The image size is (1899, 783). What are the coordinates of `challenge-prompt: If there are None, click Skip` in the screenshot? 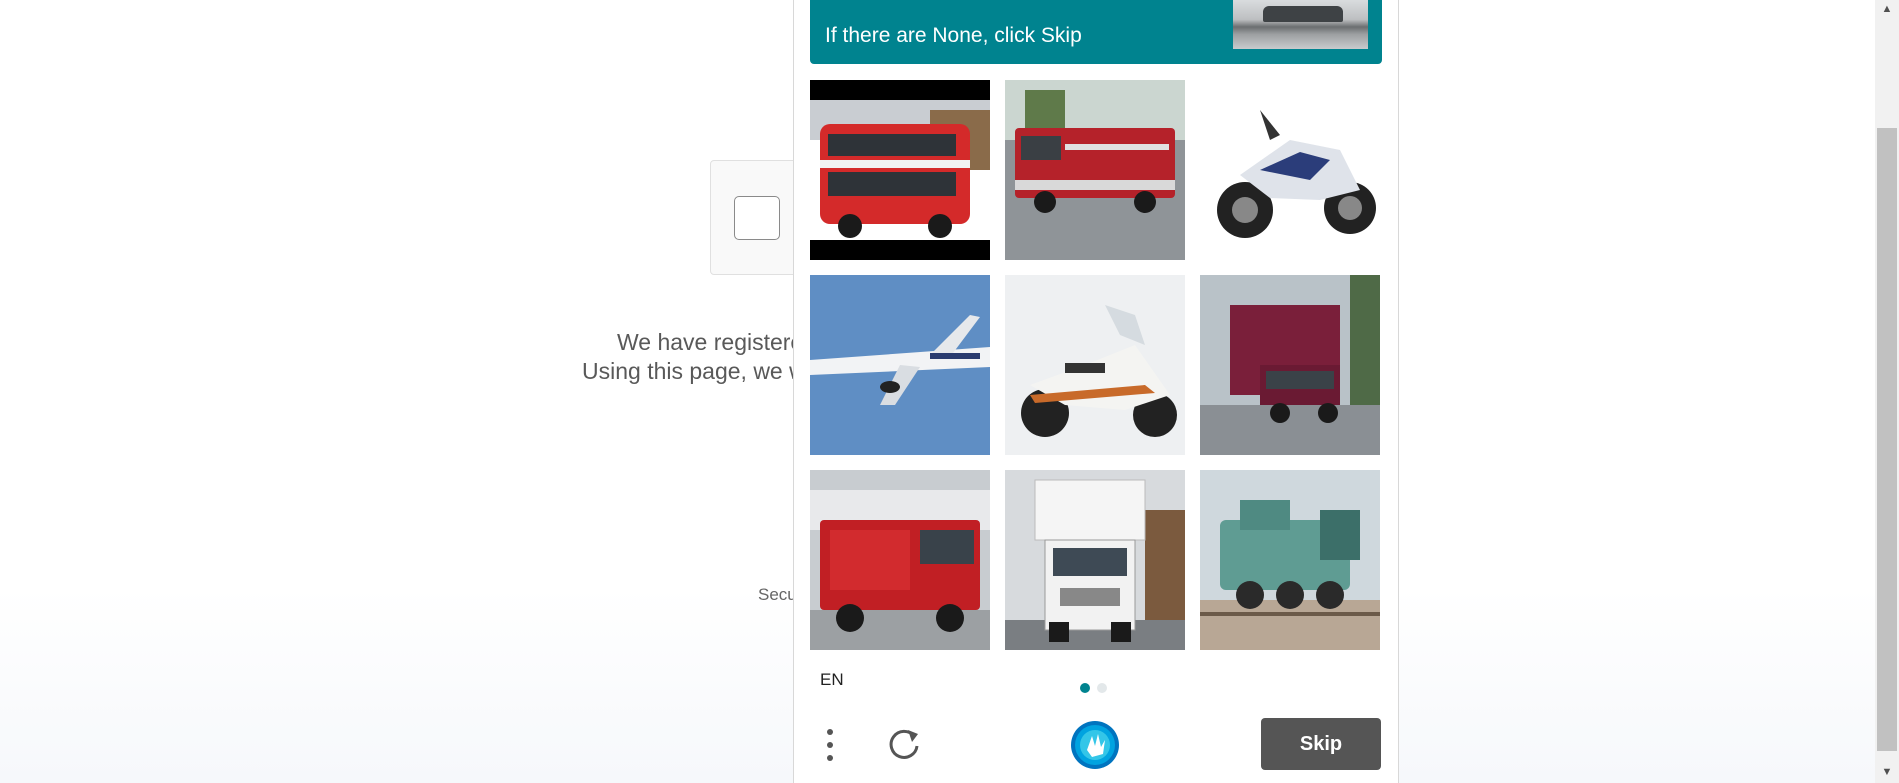 It's located at (1096, 32).